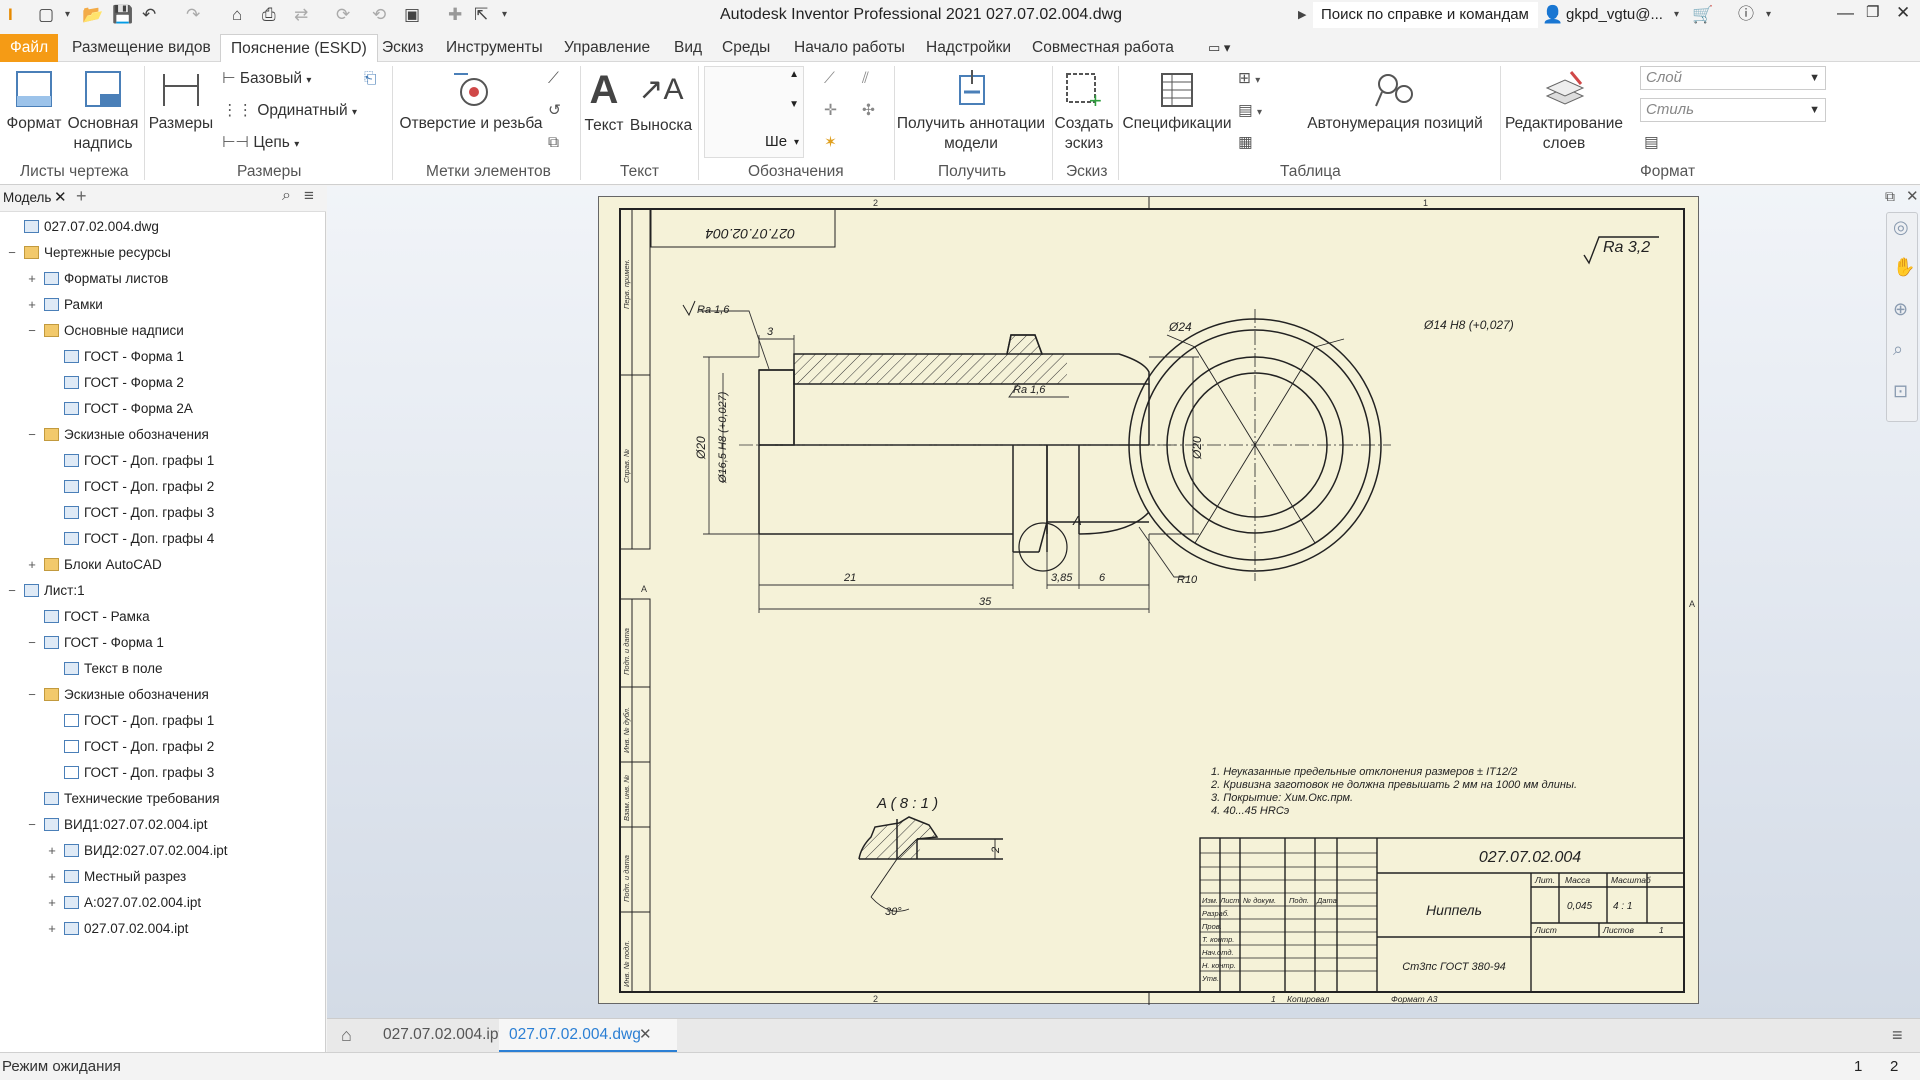 The image size is (1920, 1080). Describe the element at coordinates (1904, 267) in the screenshot. I see `pan-icon: ✋` at that location.